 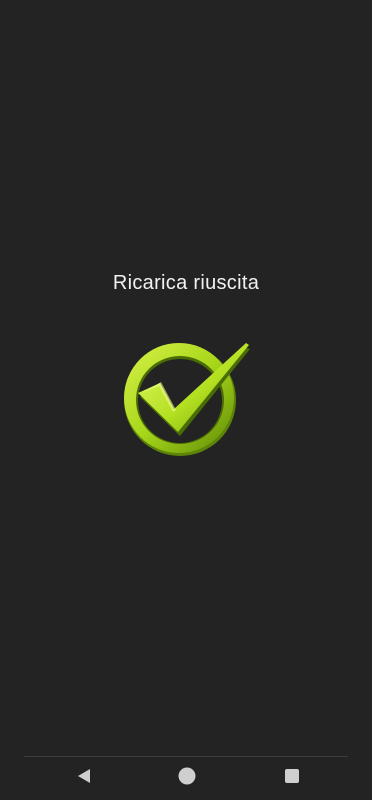 I want to click on home-icon, so click(x=187, y=778).